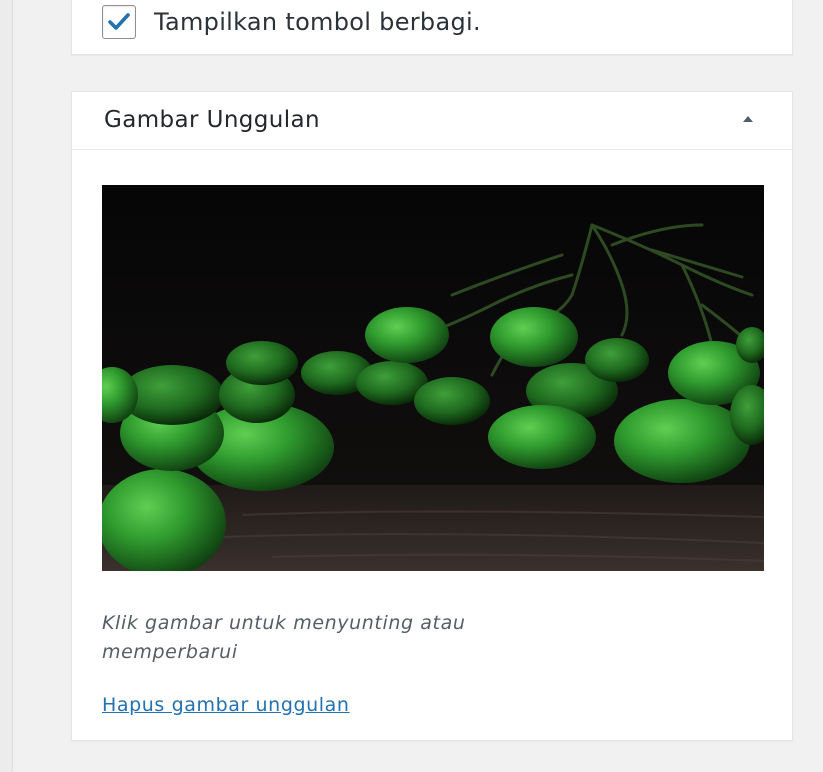 This screenshot has height=772, width=823. Describe the element at coordinates (6, 386) in the screenshot. I see `admin-sidebar-edge` at that location.